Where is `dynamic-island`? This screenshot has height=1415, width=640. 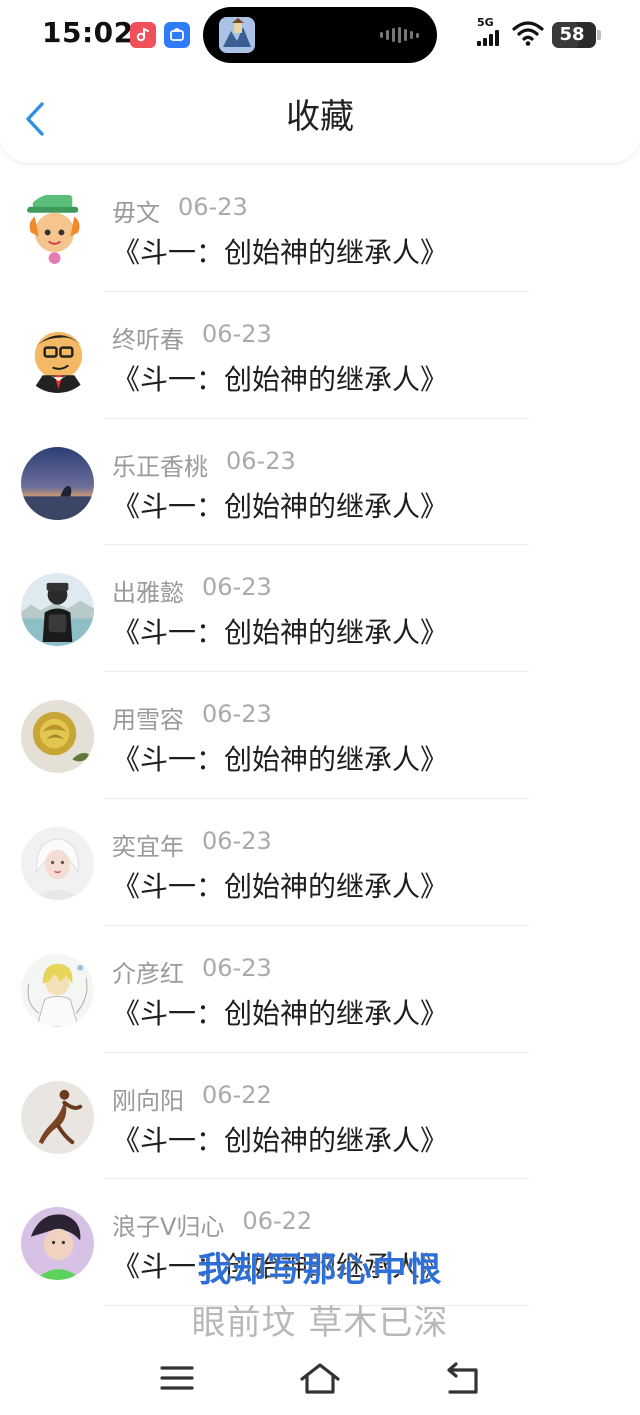 dynamic-island is located at coordinates (320, 35).